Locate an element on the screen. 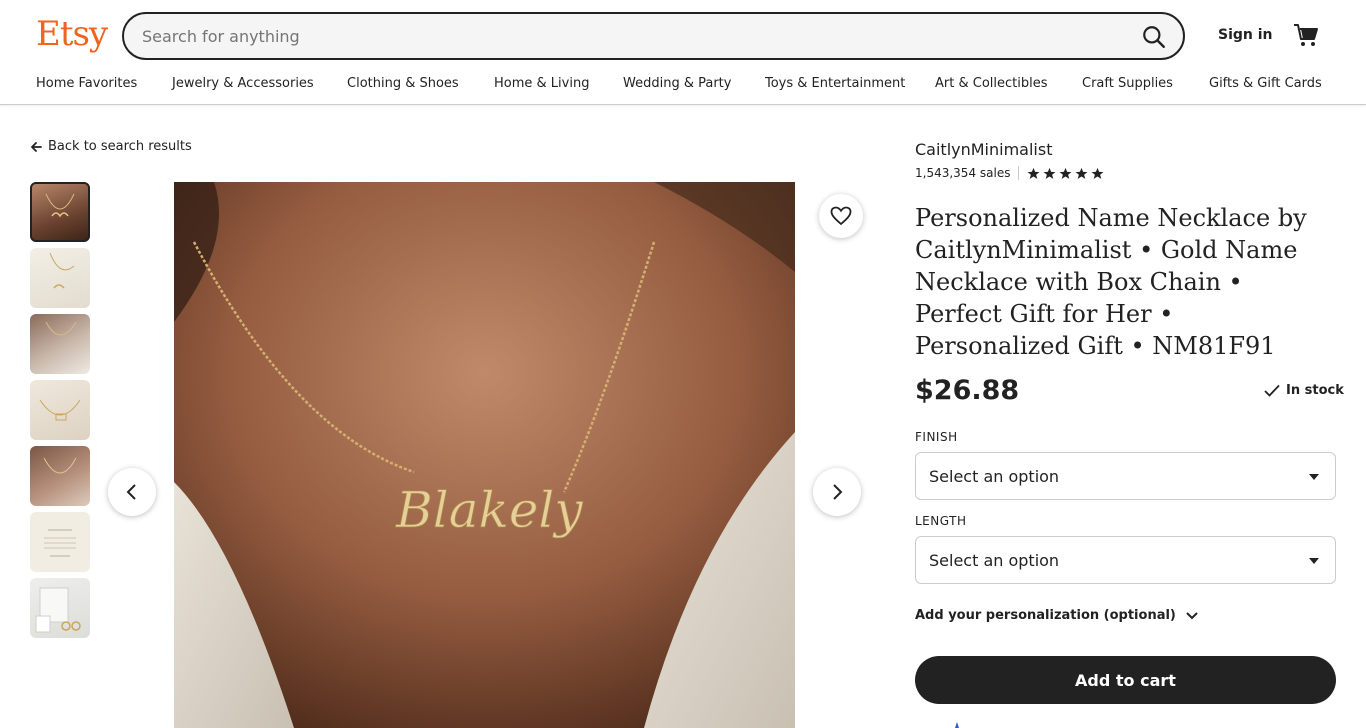 This screenshot has width=1366, height=728. sign-in-link: Sign in is located at coordinates (1245, 35).